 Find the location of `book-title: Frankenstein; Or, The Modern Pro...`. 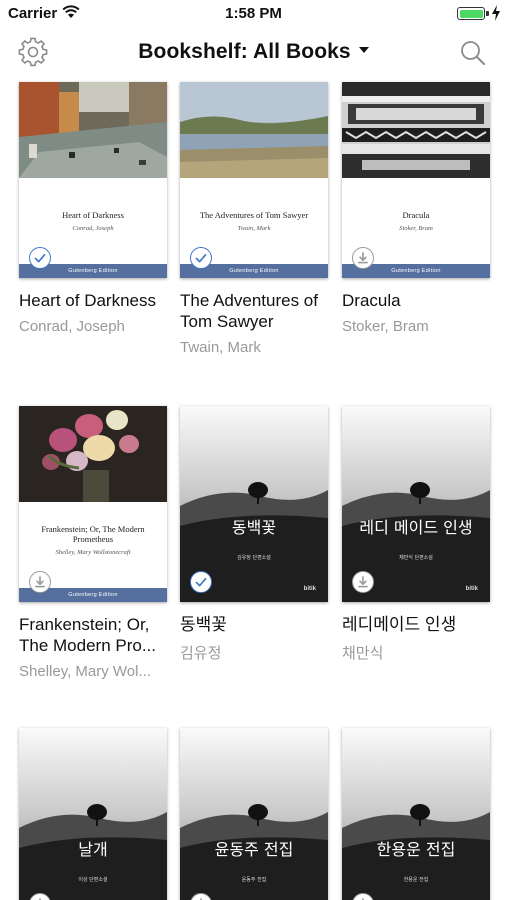

book-title: Frankenstein; Or, The Modern Pro... is located at coordinates (88, 635).